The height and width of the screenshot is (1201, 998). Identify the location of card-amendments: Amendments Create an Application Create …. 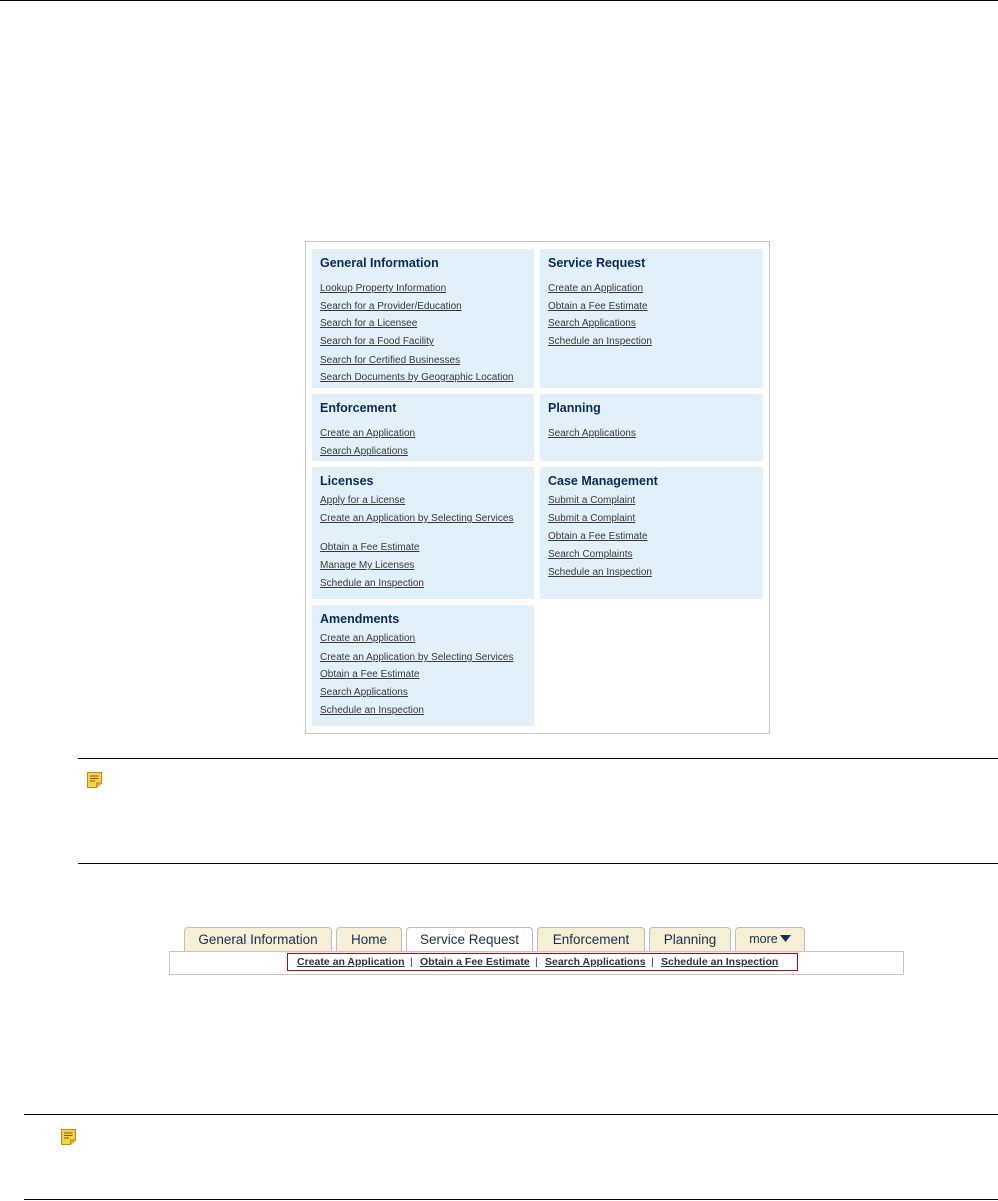
(423, 665).